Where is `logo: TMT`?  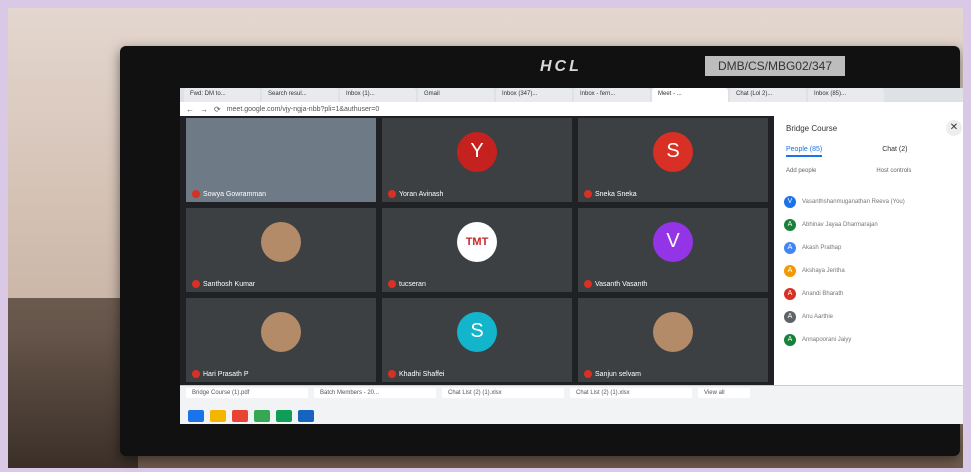
logo: TMT is located at coordinates (477, 241).